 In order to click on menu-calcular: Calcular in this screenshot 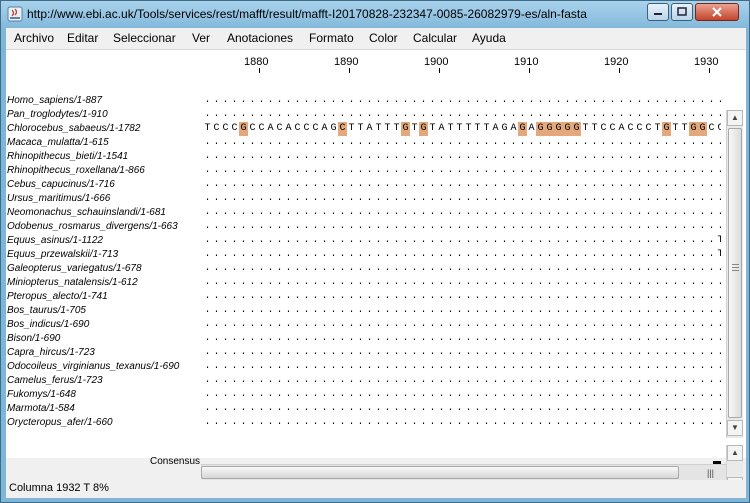, I will do `click(435, 38)`.